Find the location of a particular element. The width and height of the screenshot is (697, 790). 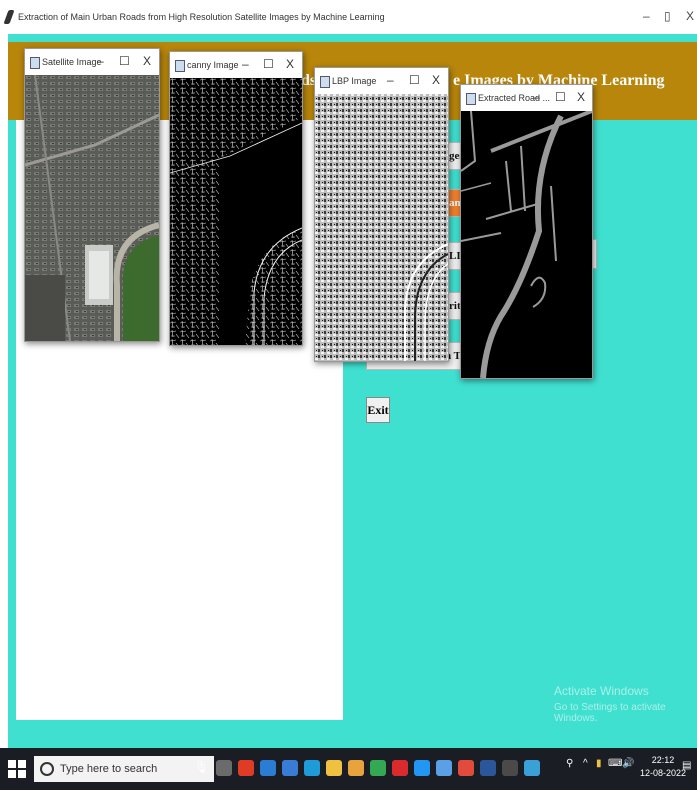

volume-icon: 🔊 is located at coordinates (628, 763).